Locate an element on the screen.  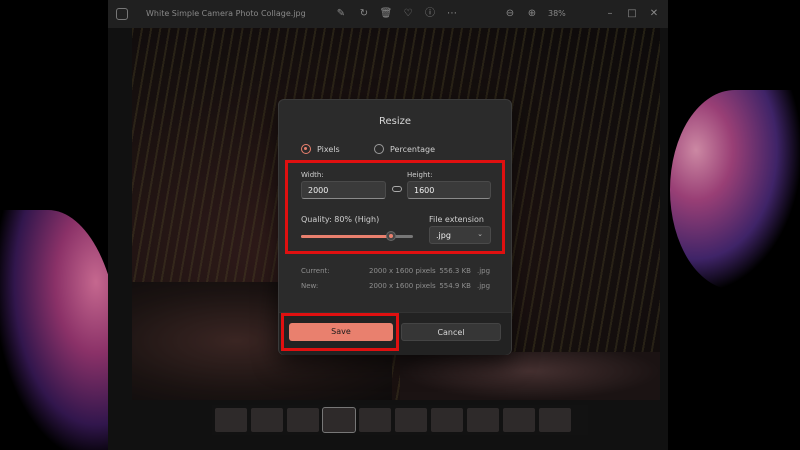
minimize-icon: – is located at coordinates (610, 14).